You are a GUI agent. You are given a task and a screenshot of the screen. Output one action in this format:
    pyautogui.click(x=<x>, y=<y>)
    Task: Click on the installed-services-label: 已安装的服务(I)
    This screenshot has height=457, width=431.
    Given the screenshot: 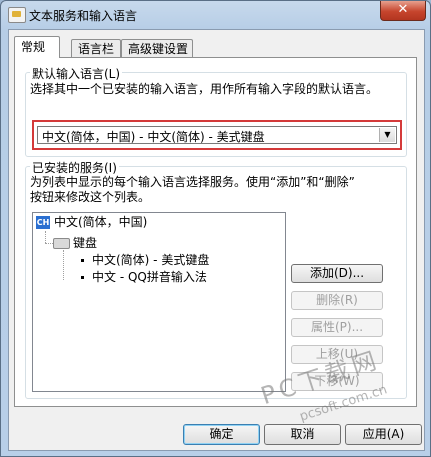 What is the action you would take?
    pyautogui.click(x=74, y=167)
    